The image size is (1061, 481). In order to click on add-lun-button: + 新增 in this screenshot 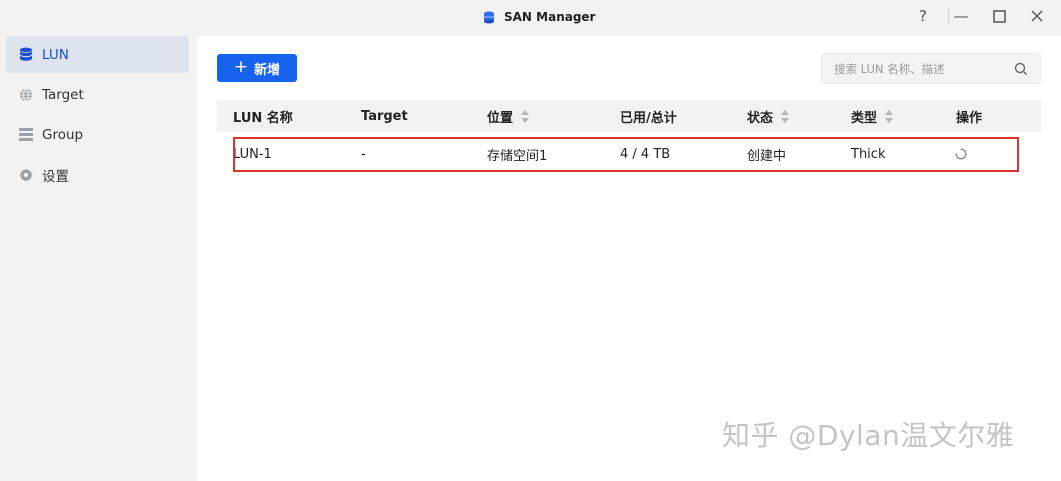, I will do `click(257, 68)`.